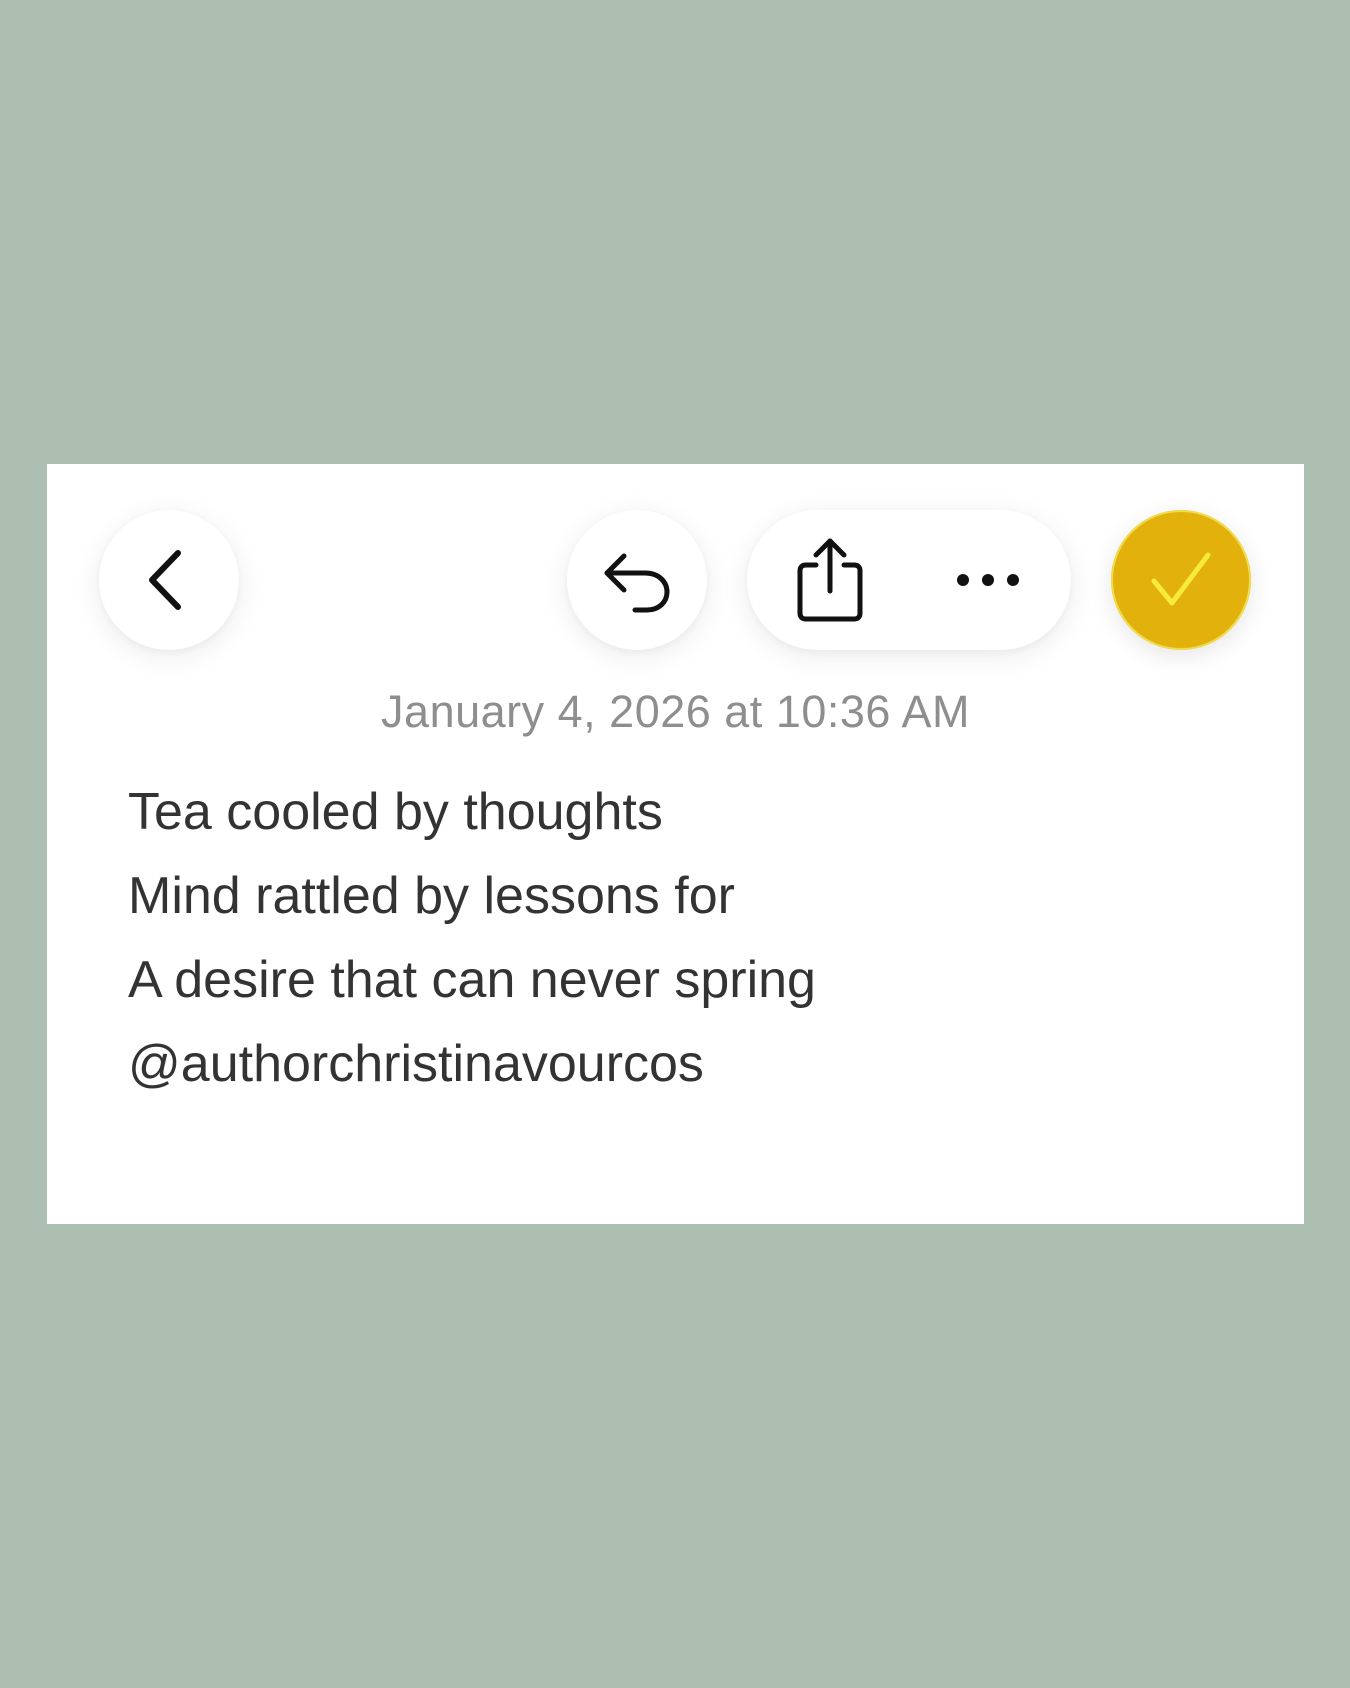 This screenshot has height=1688, width=1350. I want to click on share-more-group, so click(909, 580).